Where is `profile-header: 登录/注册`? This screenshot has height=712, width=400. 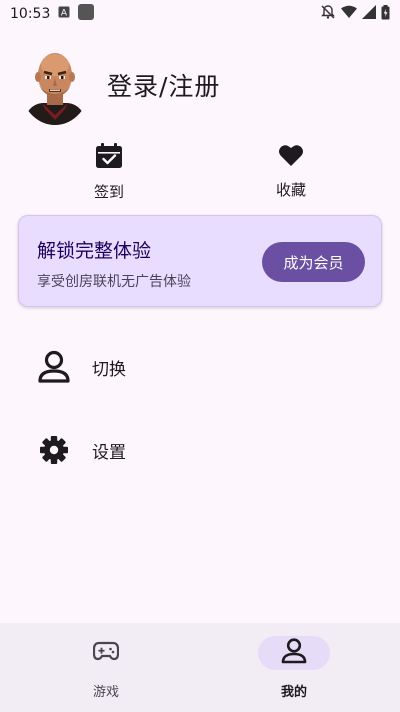
profile-header: 登录/注册 is located at coordinates (200, 85).